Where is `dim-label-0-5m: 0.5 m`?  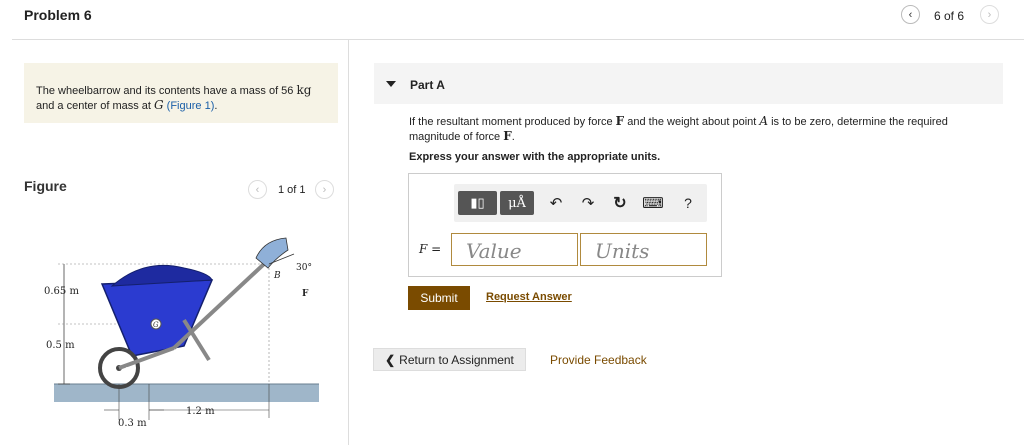 dim-label-0-5m: 0.5 m is located at coordinates (60, 345).